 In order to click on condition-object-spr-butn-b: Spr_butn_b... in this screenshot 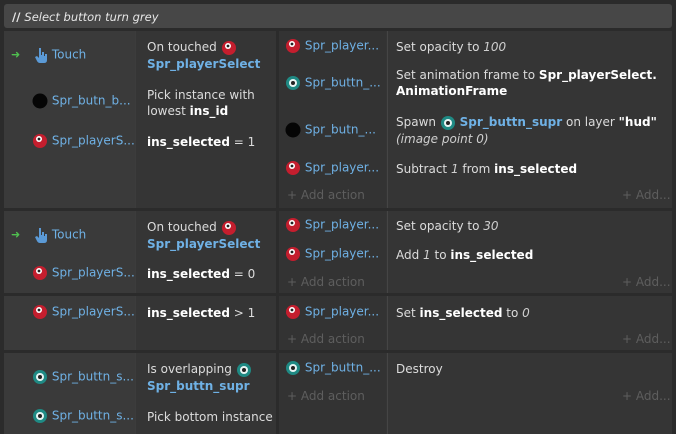, I will do `click(81, 101)`.